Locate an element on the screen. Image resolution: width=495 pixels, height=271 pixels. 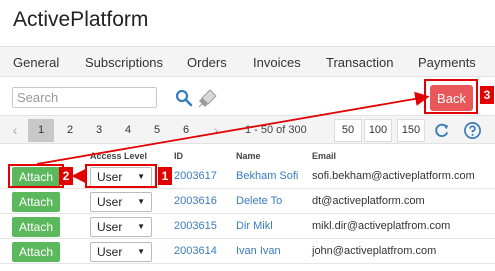
page-size-100: 100 is located at coordinates (378, 130).